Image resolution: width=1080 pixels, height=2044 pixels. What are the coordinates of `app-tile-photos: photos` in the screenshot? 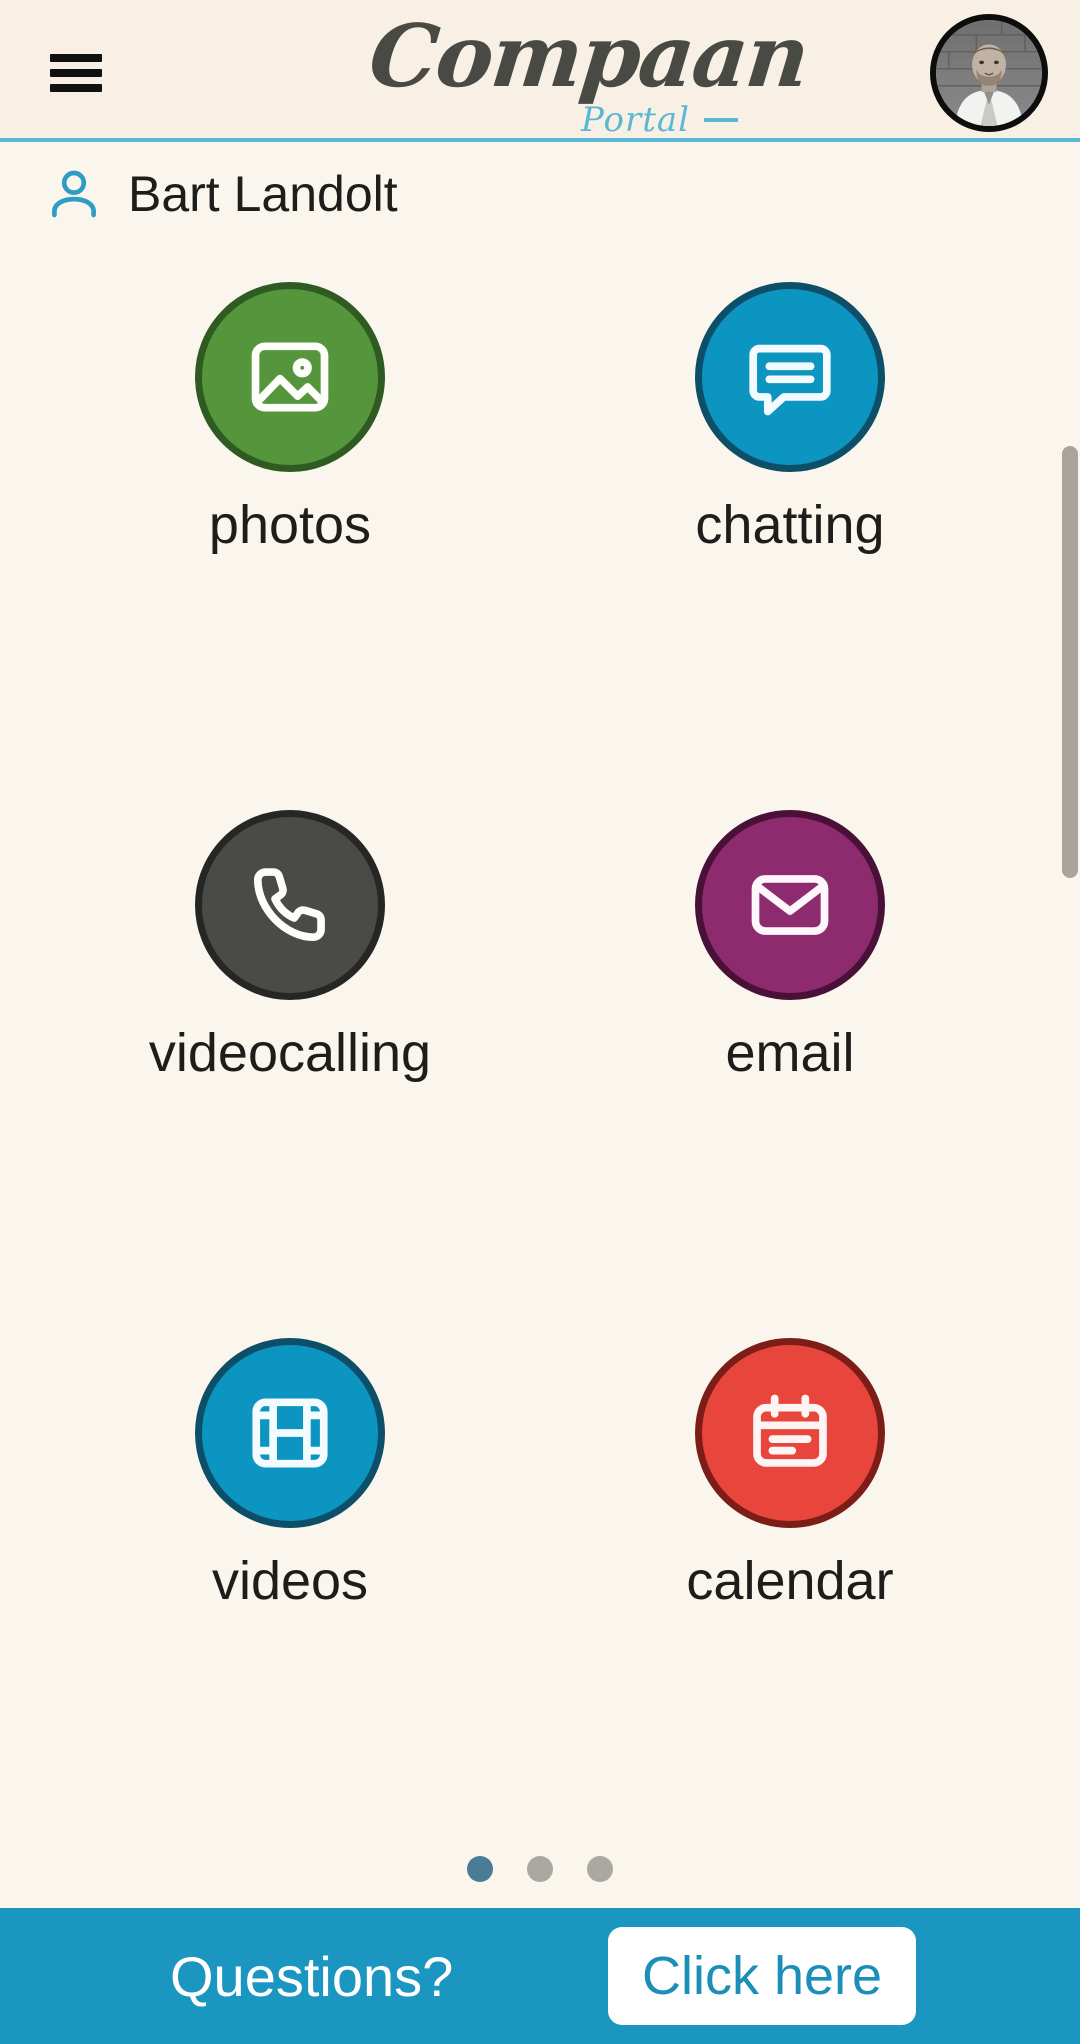 It's located at (290, 510).